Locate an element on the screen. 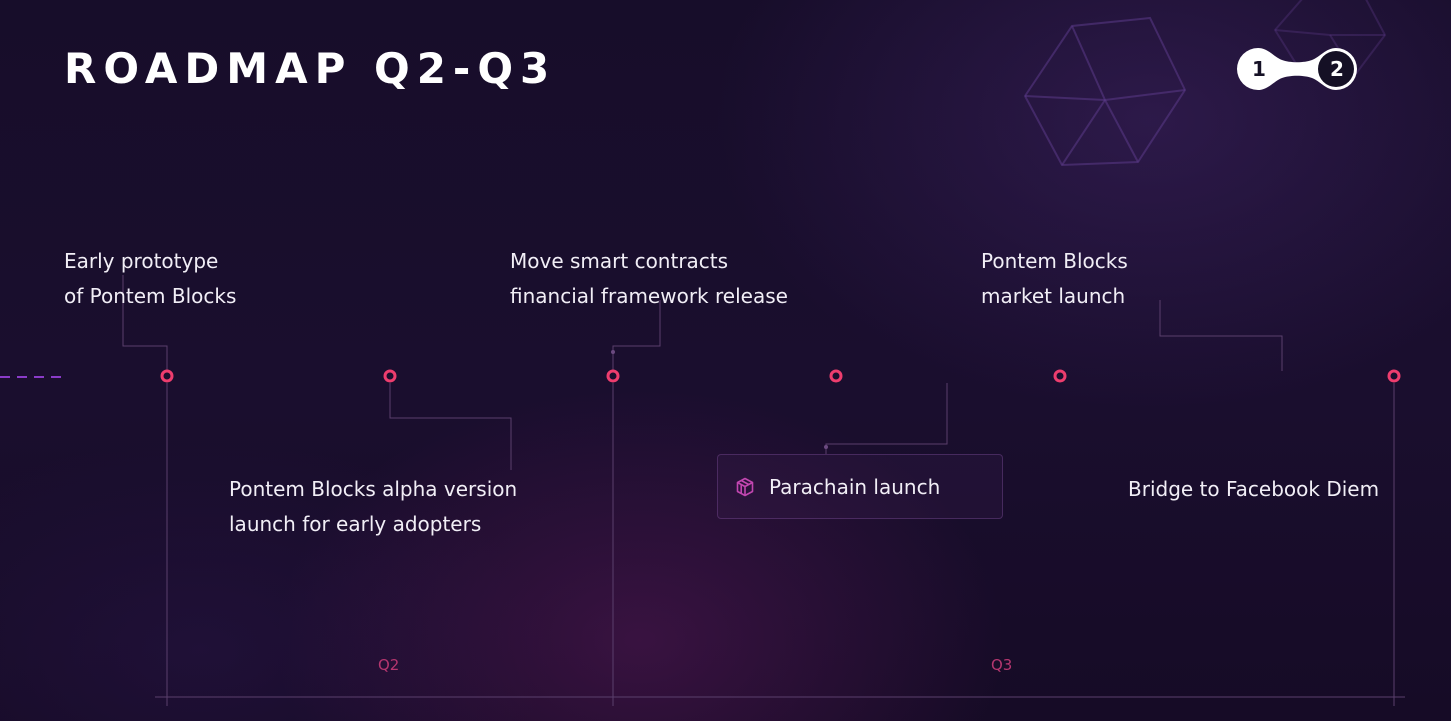 This screenshot has width=1451, height=721. milestone-line: financial framework release is located at coordinates (649, 296).